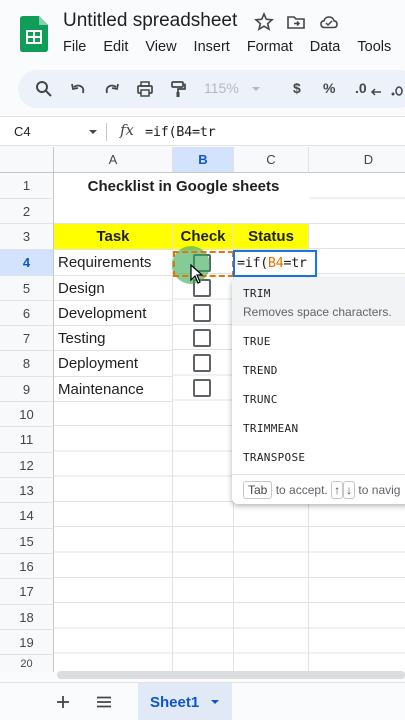 This screenshot has height=720, width=405. I want to click on column-header-b: B, so click(203, 160).